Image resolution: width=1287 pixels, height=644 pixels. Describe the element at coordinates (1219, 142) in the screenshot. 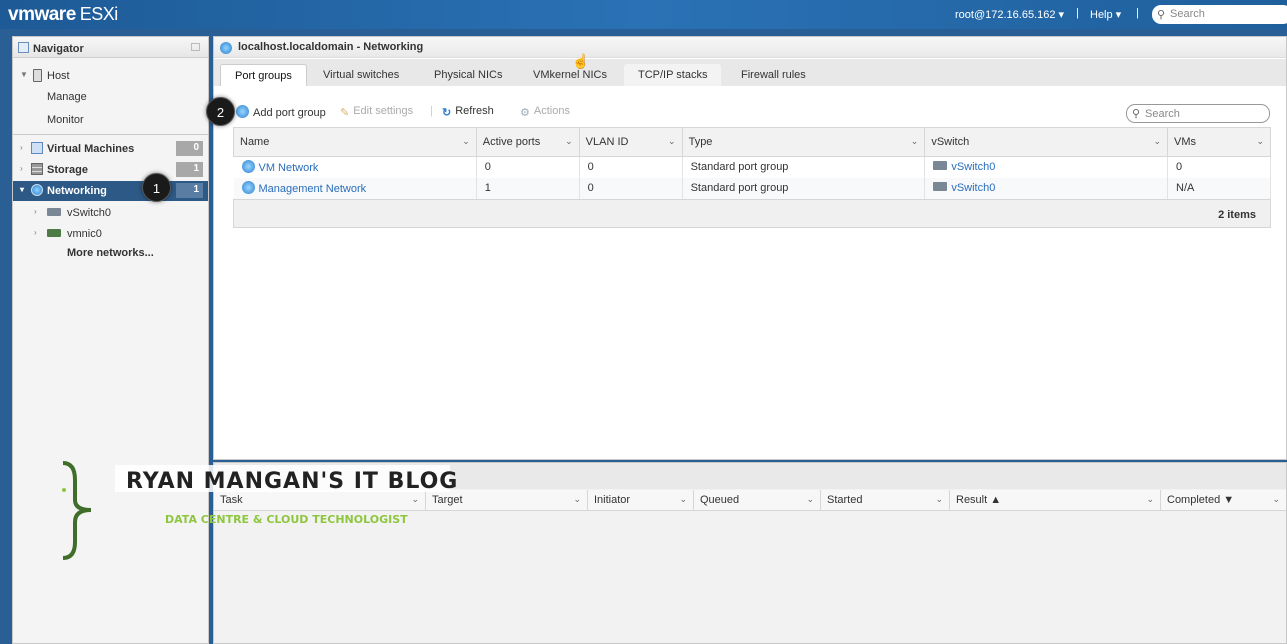

I see `column-header-vms: VMs ⌄` at that location.